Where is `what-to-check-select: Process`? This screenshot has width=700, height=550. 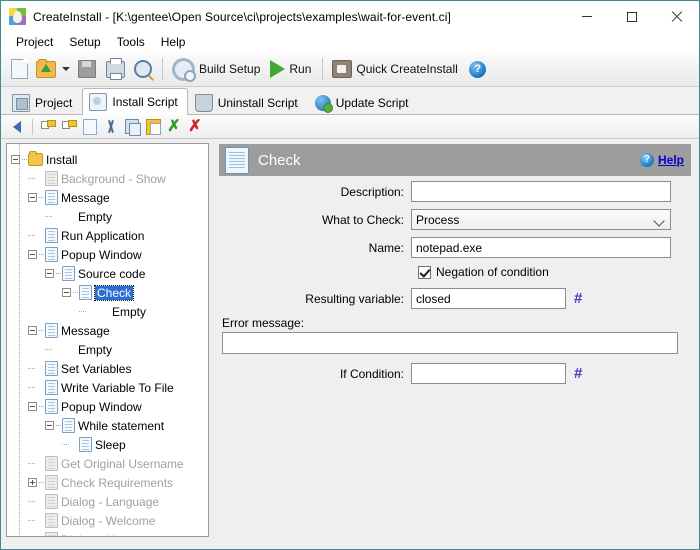
what-to-check-select: Process is located at coordinates (541, 219).